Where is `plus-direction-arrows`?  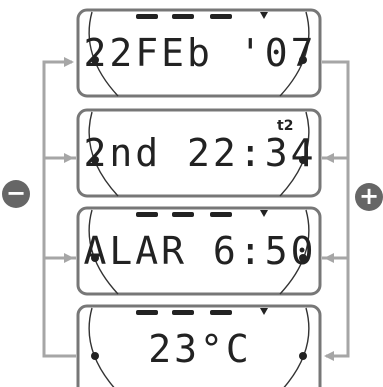
plus-direction-arrows is located at coordinates (336, 210).